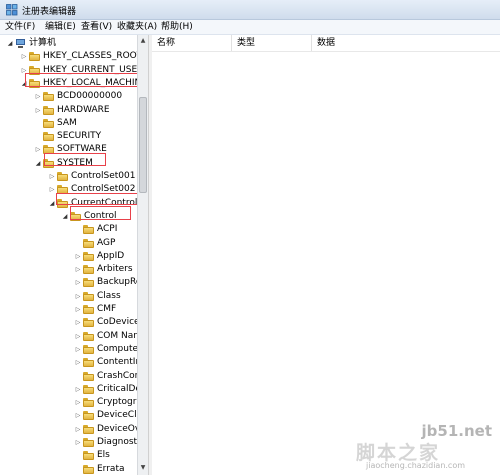  What do you see at coordinates (272, 43) in the screenshot?
I see `column-type: 类型` at bounding box center [272, 43].